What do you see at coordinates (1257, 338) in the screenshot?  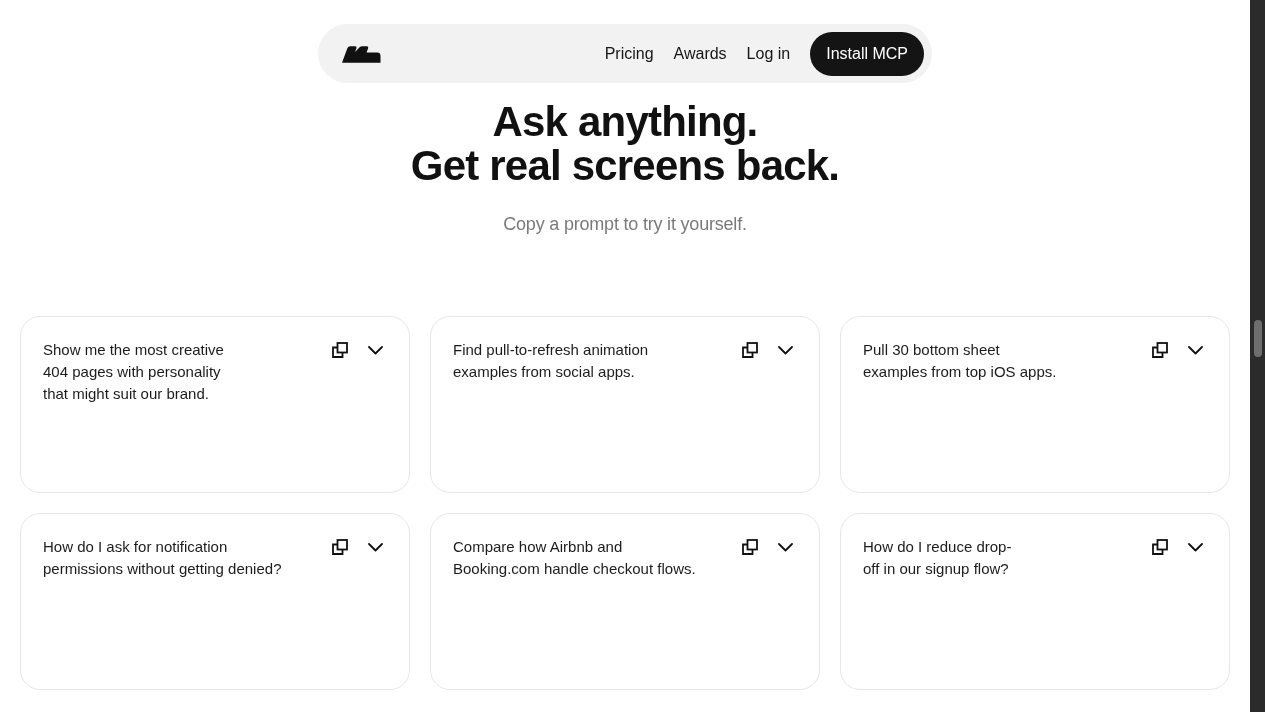 I see `scrollbar-thumb` at bounding box center [1257, 338].